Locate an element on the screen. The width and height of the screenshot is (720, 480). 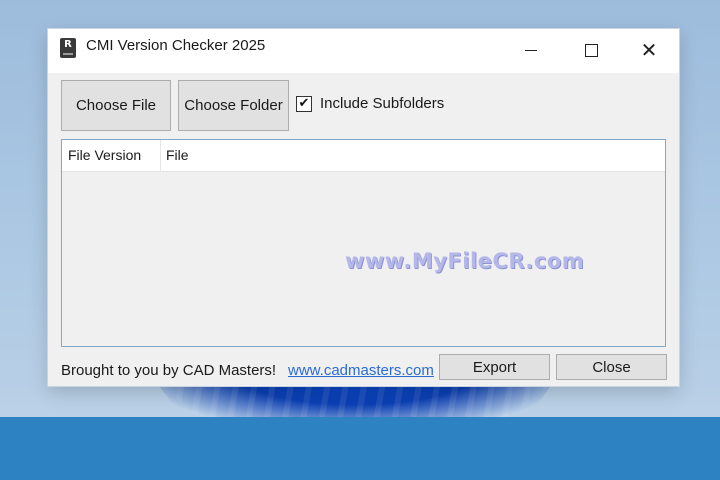
export-button: Export is located at coordinates (494, 367).